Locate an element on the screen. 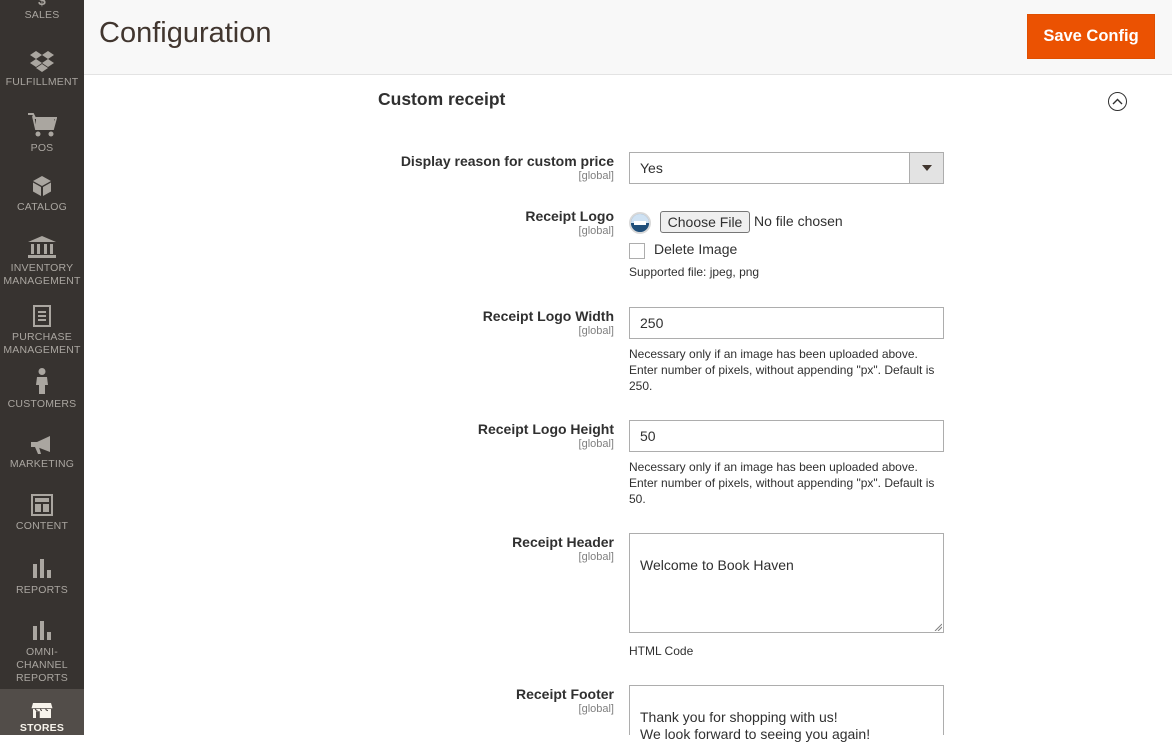  sidebar-item-label: Inventory Management is located at coordinates (41, 275).